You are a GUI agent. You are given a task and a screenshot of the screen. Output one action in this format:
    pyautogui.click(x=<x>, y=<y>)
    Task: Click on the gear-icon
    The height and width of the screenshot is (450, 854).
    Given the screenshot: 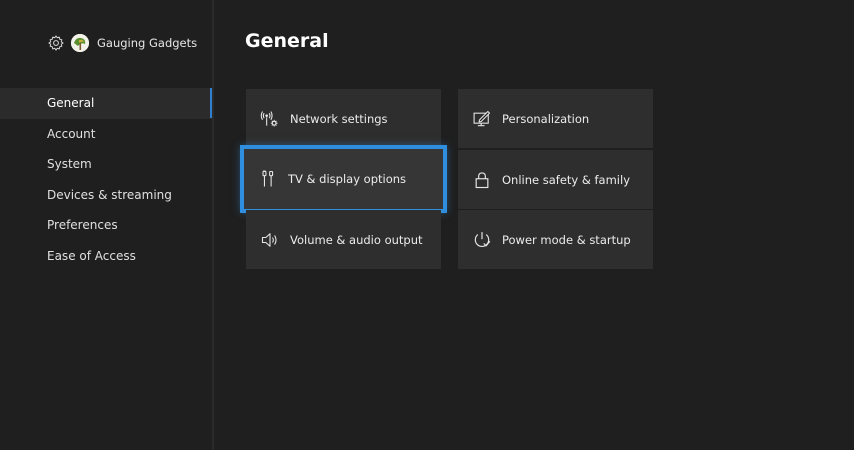 What is the action you would take?
    pyautogui.click(x=56, y=43)
    